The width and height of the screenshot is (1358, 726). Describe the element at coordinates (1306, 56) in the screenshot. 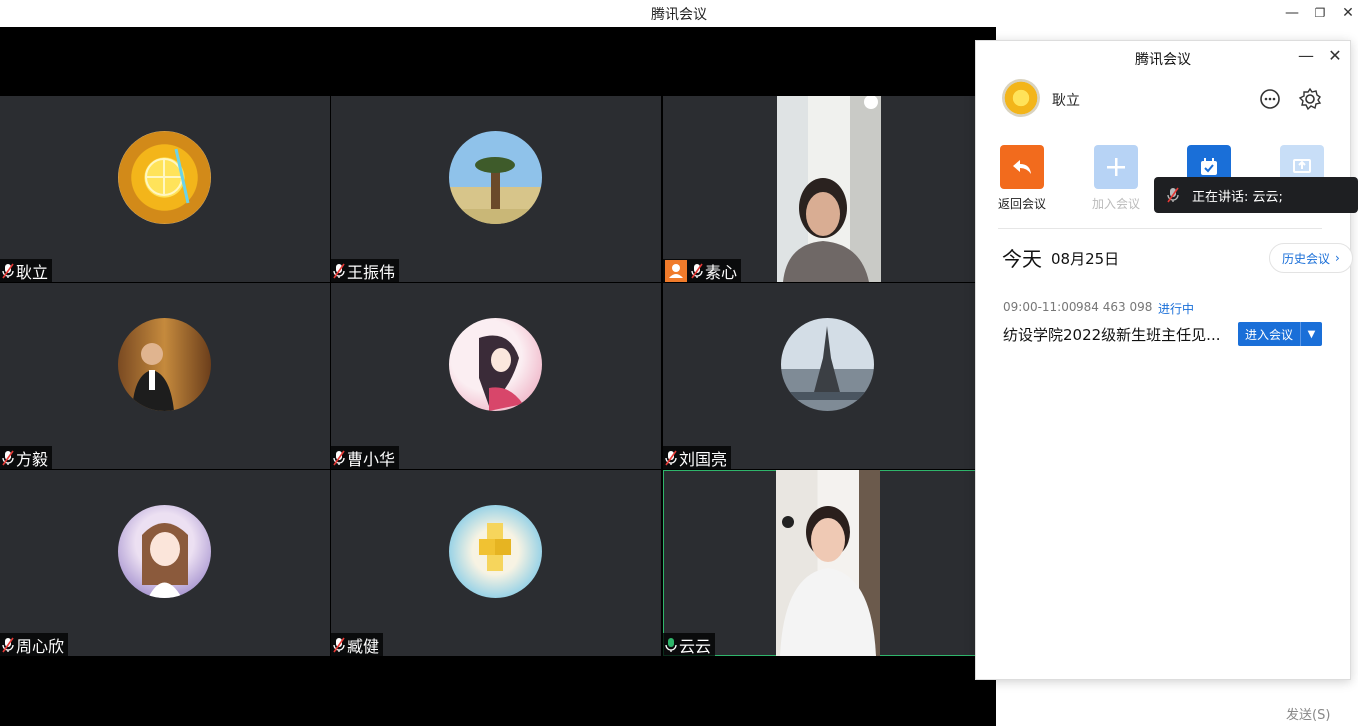

I see `panel-minimize-icon: —` at that location.